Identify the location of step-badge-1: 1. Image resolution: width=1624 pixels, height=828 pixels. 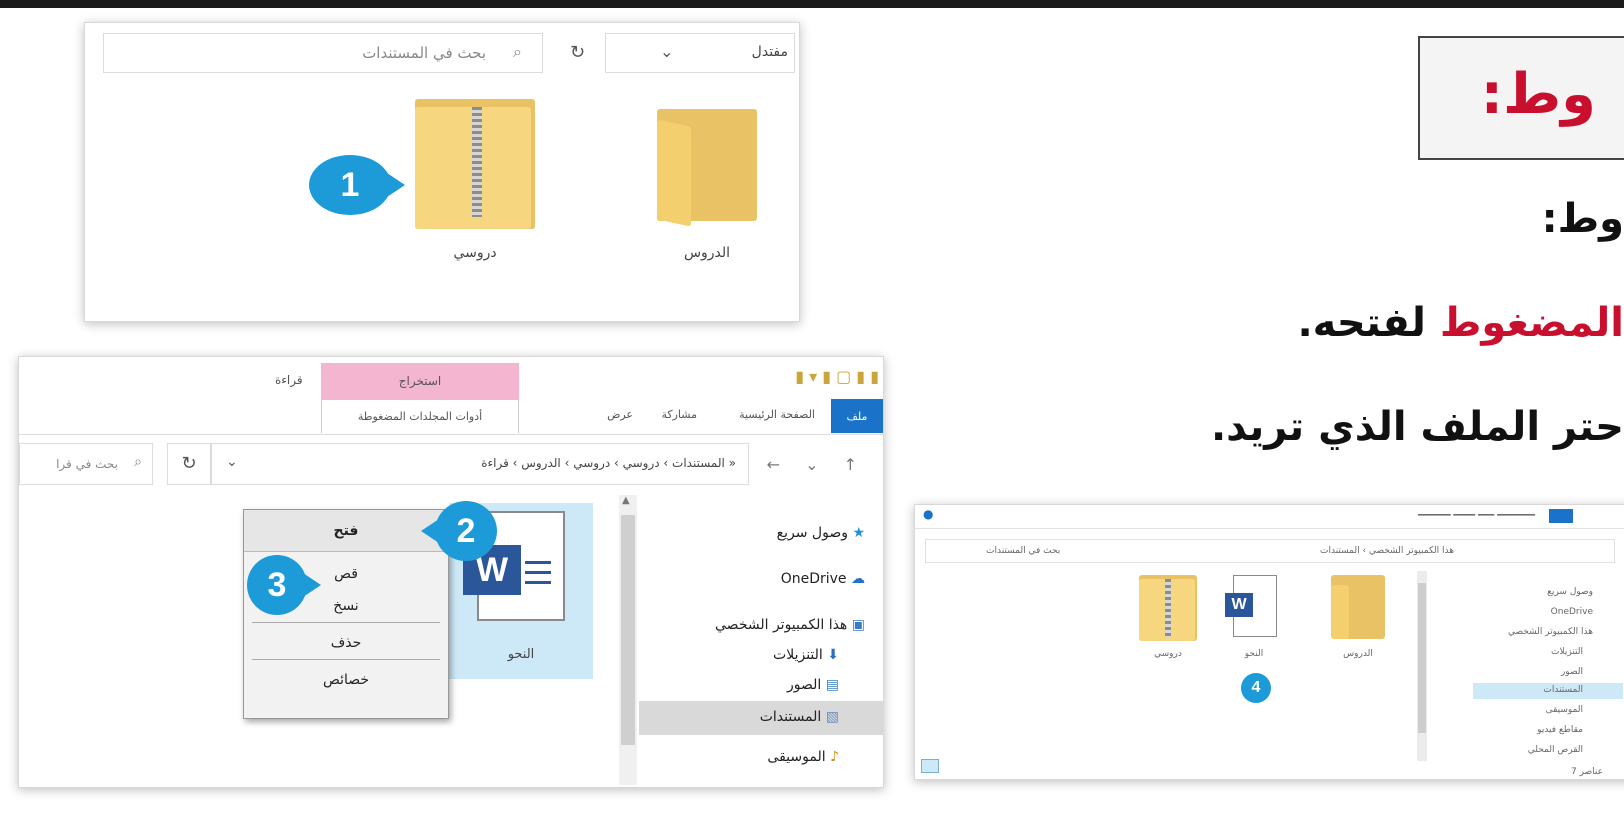
(357, 185).